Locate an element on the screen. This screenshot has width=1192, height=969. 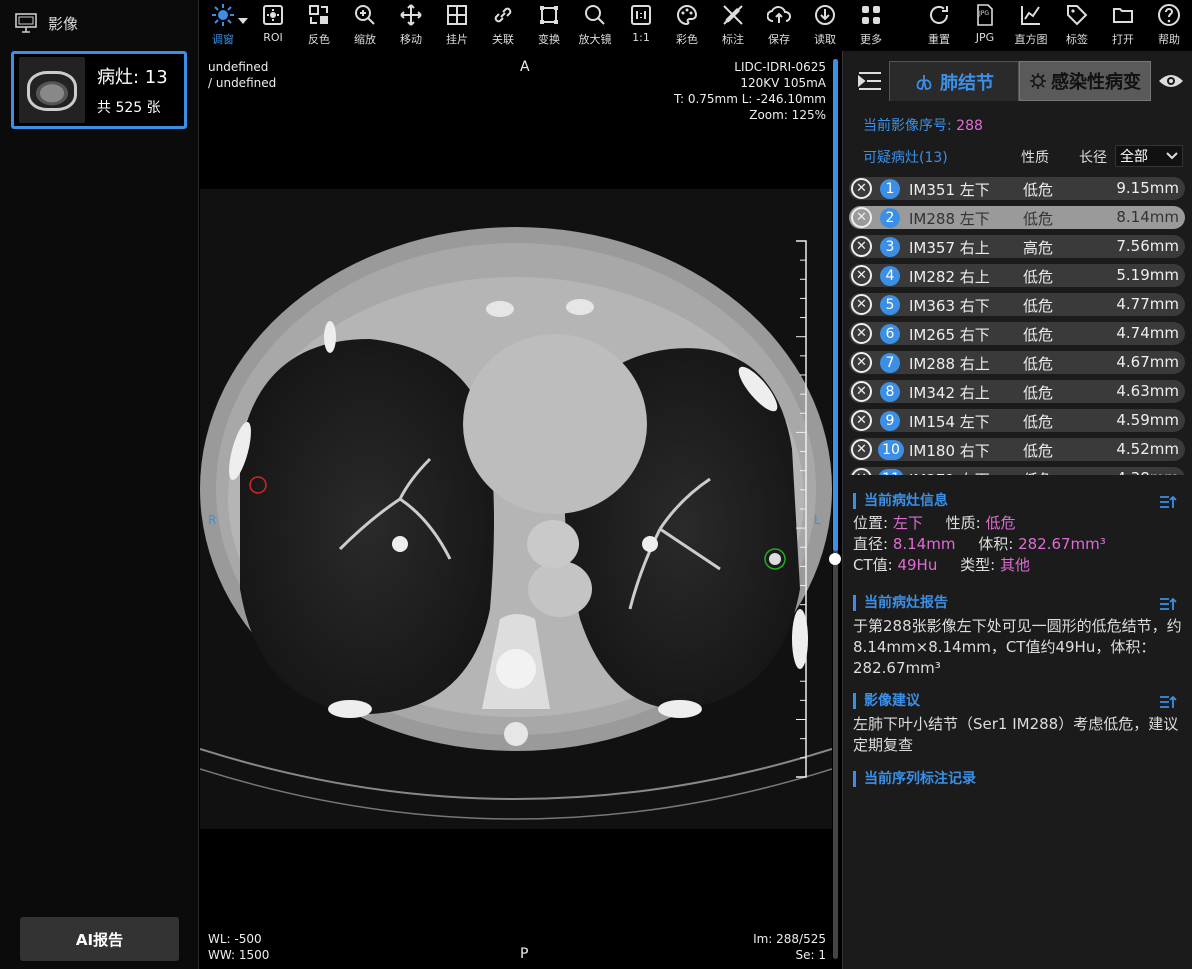
scrollbar-thumb is located at coordinates (835, 305).